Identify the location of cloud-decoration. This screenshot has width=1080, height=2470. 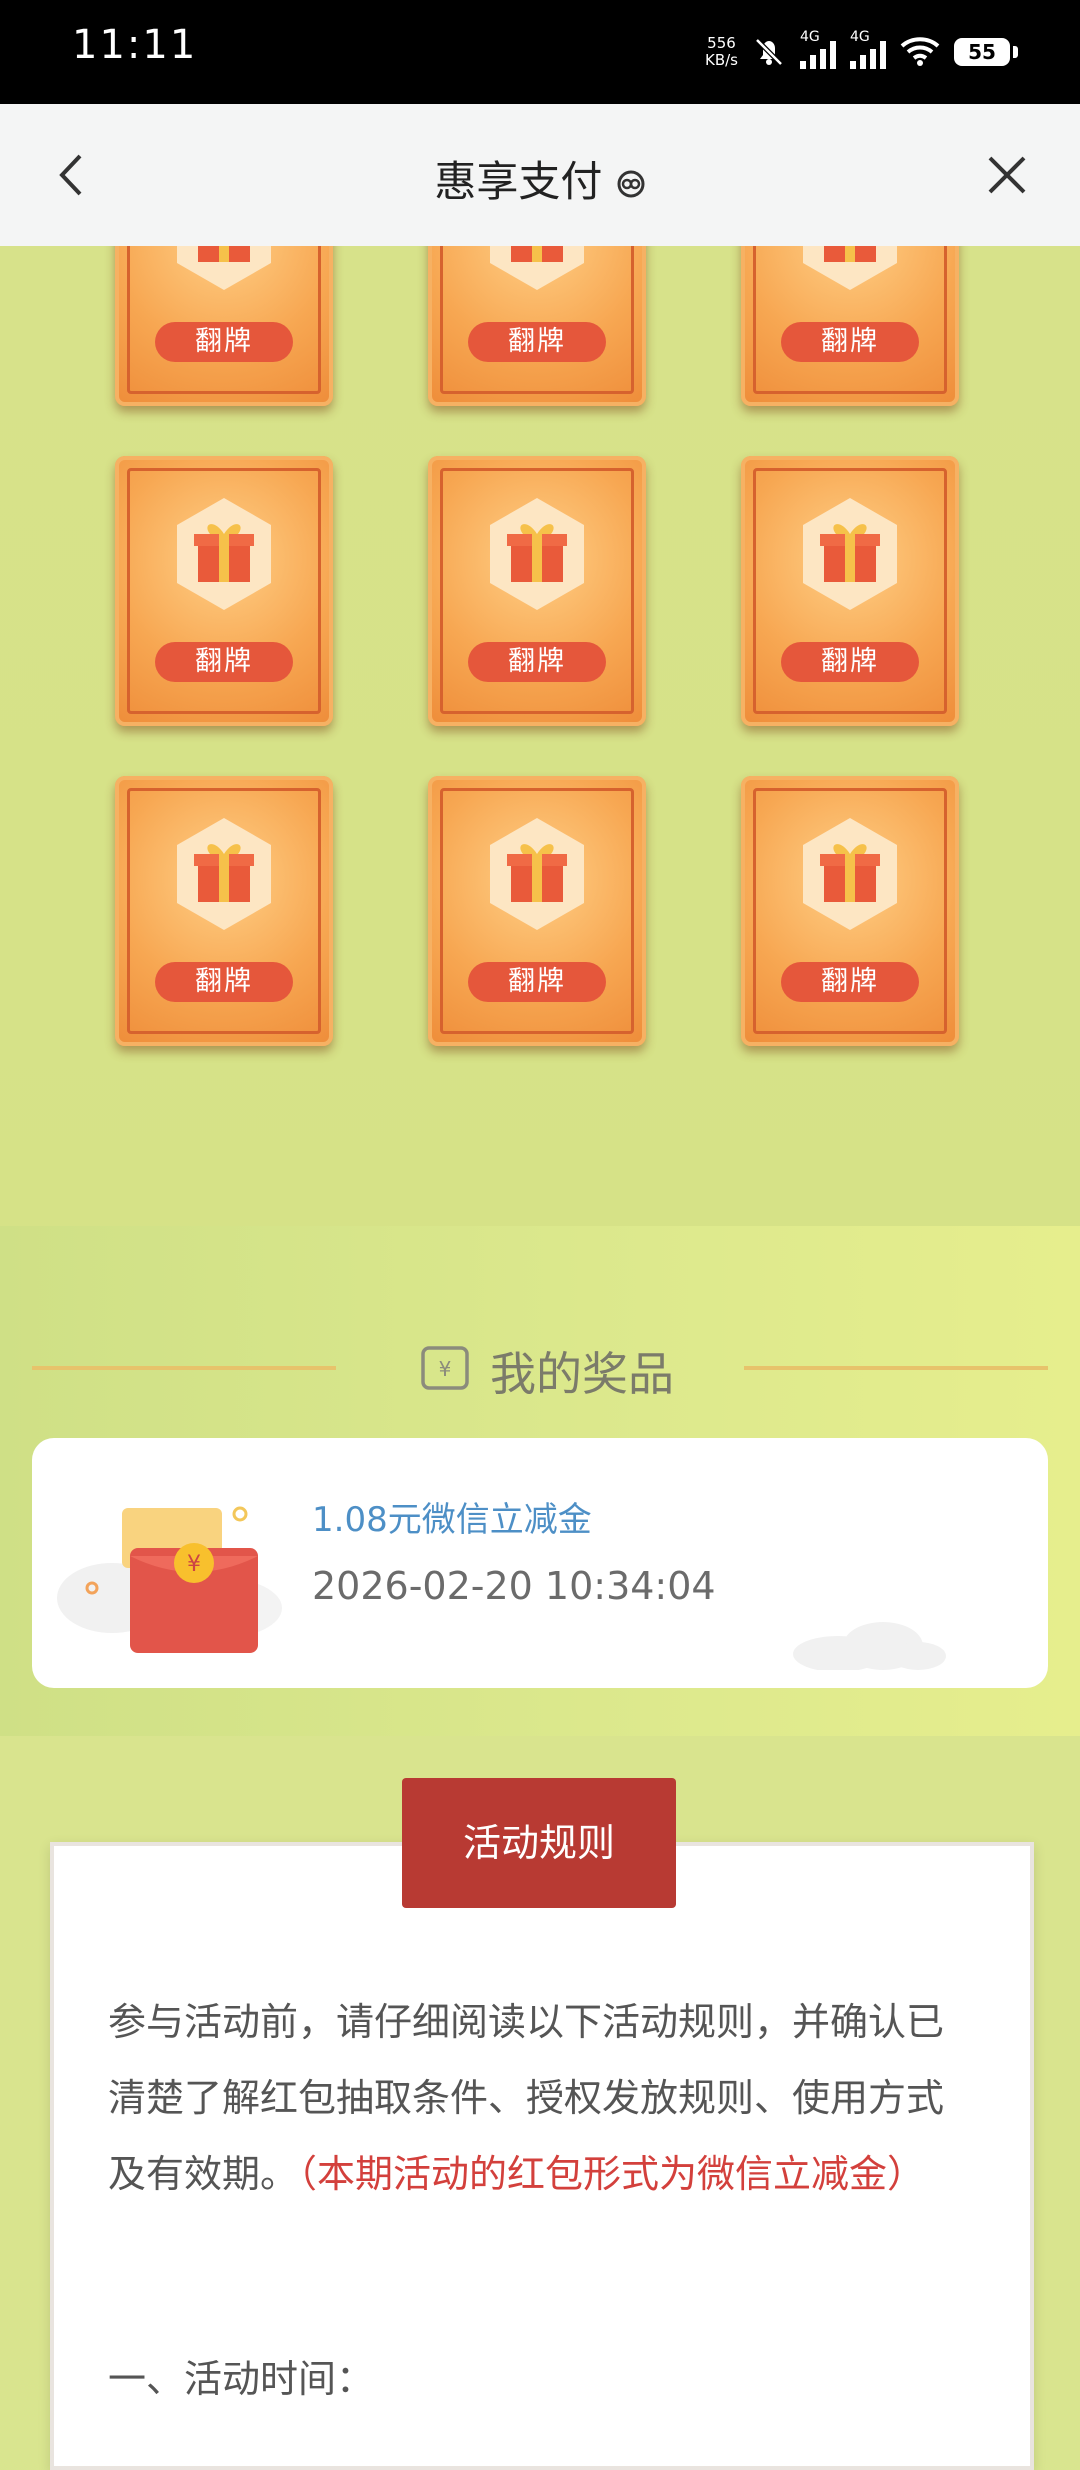
(869, 1646).